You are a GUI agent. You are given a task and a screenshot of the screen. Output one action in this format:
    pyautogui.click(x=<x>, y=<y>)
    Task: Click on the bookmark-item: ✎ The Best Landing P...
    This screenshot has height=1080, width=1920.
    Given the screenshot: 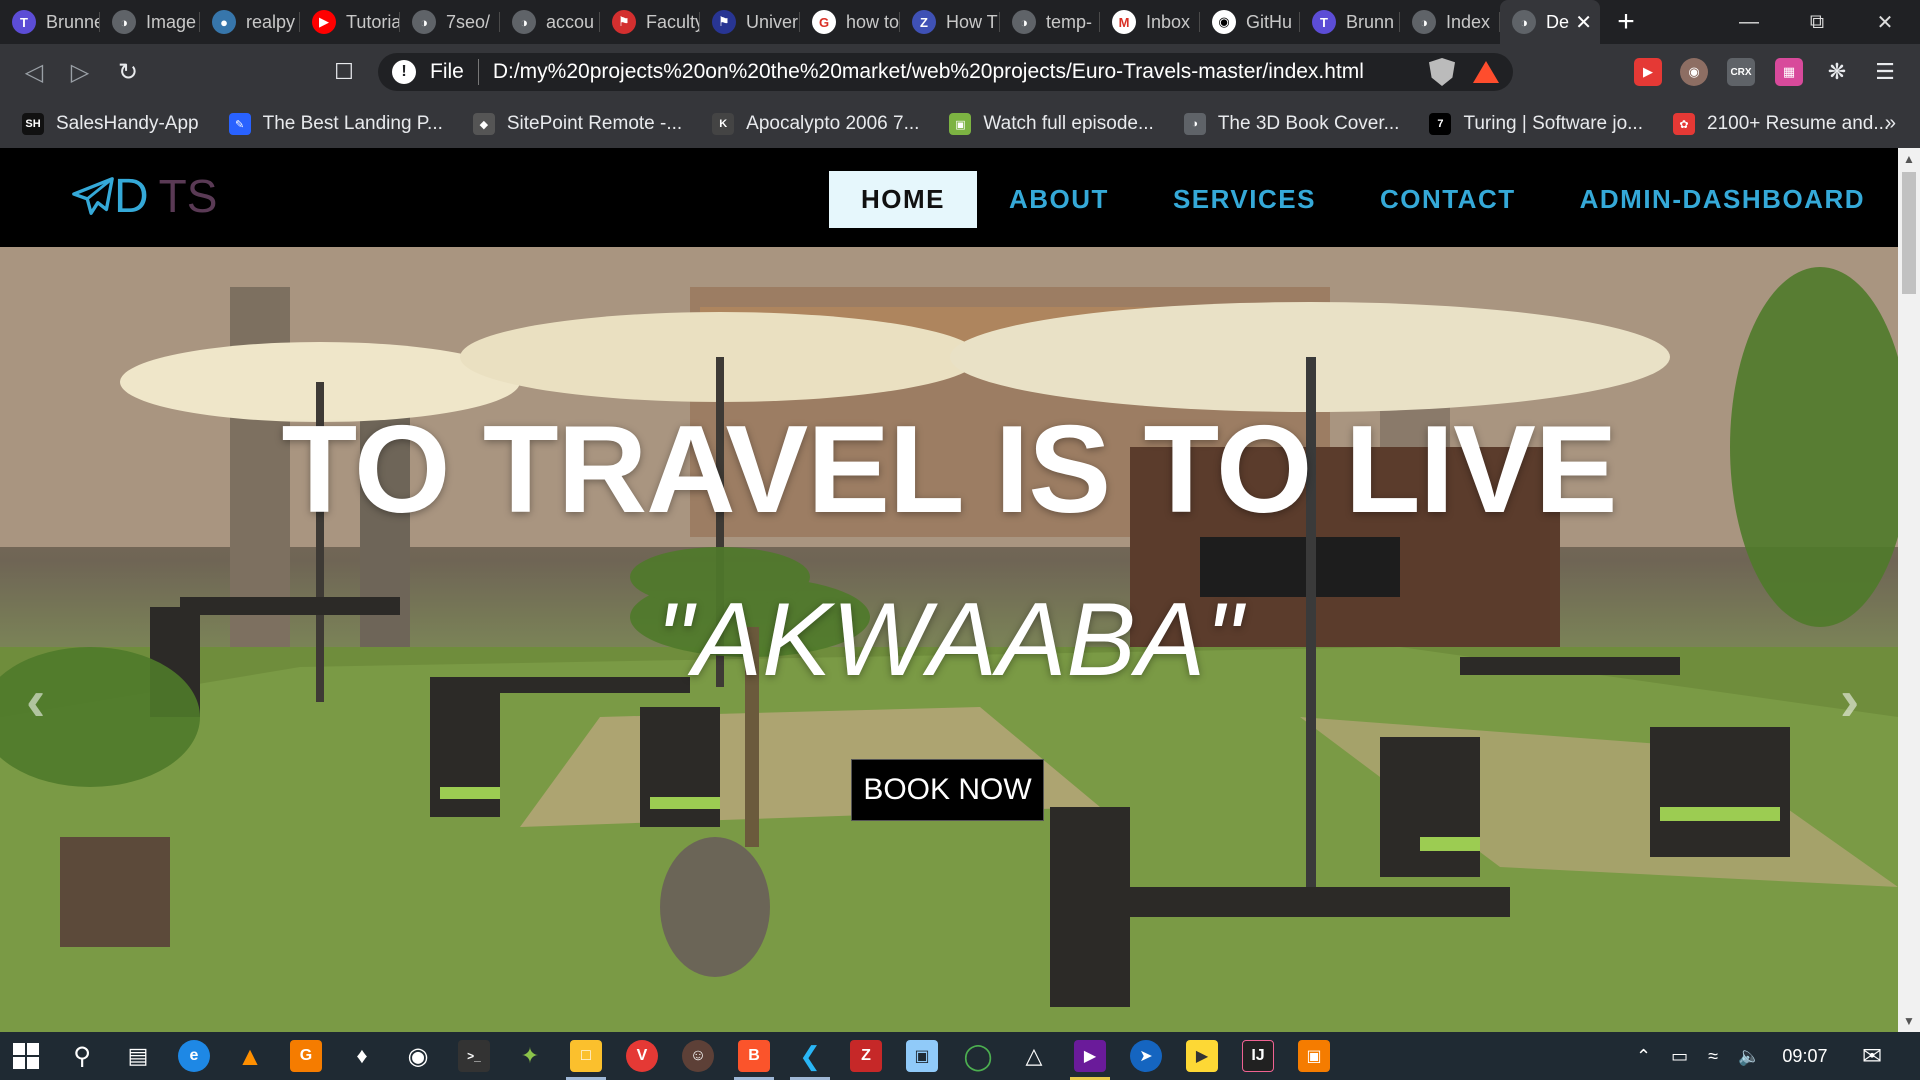 What is the action you would take?
    pyautogui.click(x=335, y=124)
    